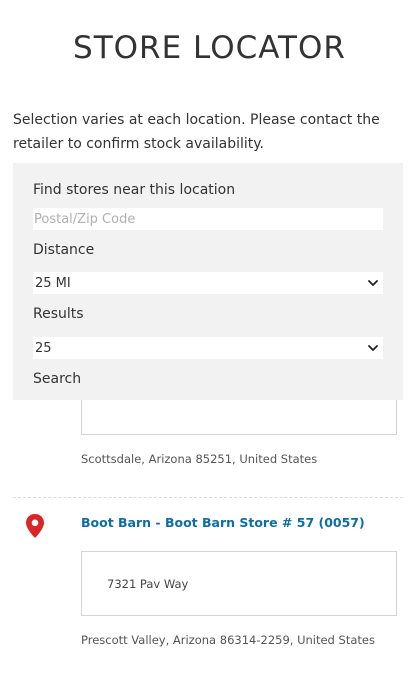 Image resolution: width=419 pixels, height=680 pixels. Describe the element at coordinates (57, 379) in the screenshot. I see `search-button: Search` at that location.